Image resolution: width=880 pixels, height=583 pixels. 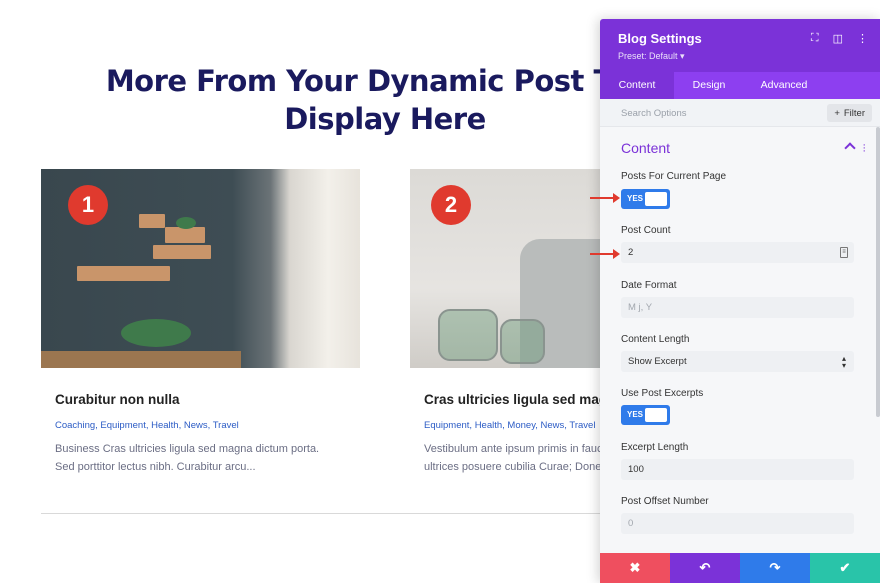 I want to click on use-post-excerpts-toggle: YES, so click(x=645, y=415).